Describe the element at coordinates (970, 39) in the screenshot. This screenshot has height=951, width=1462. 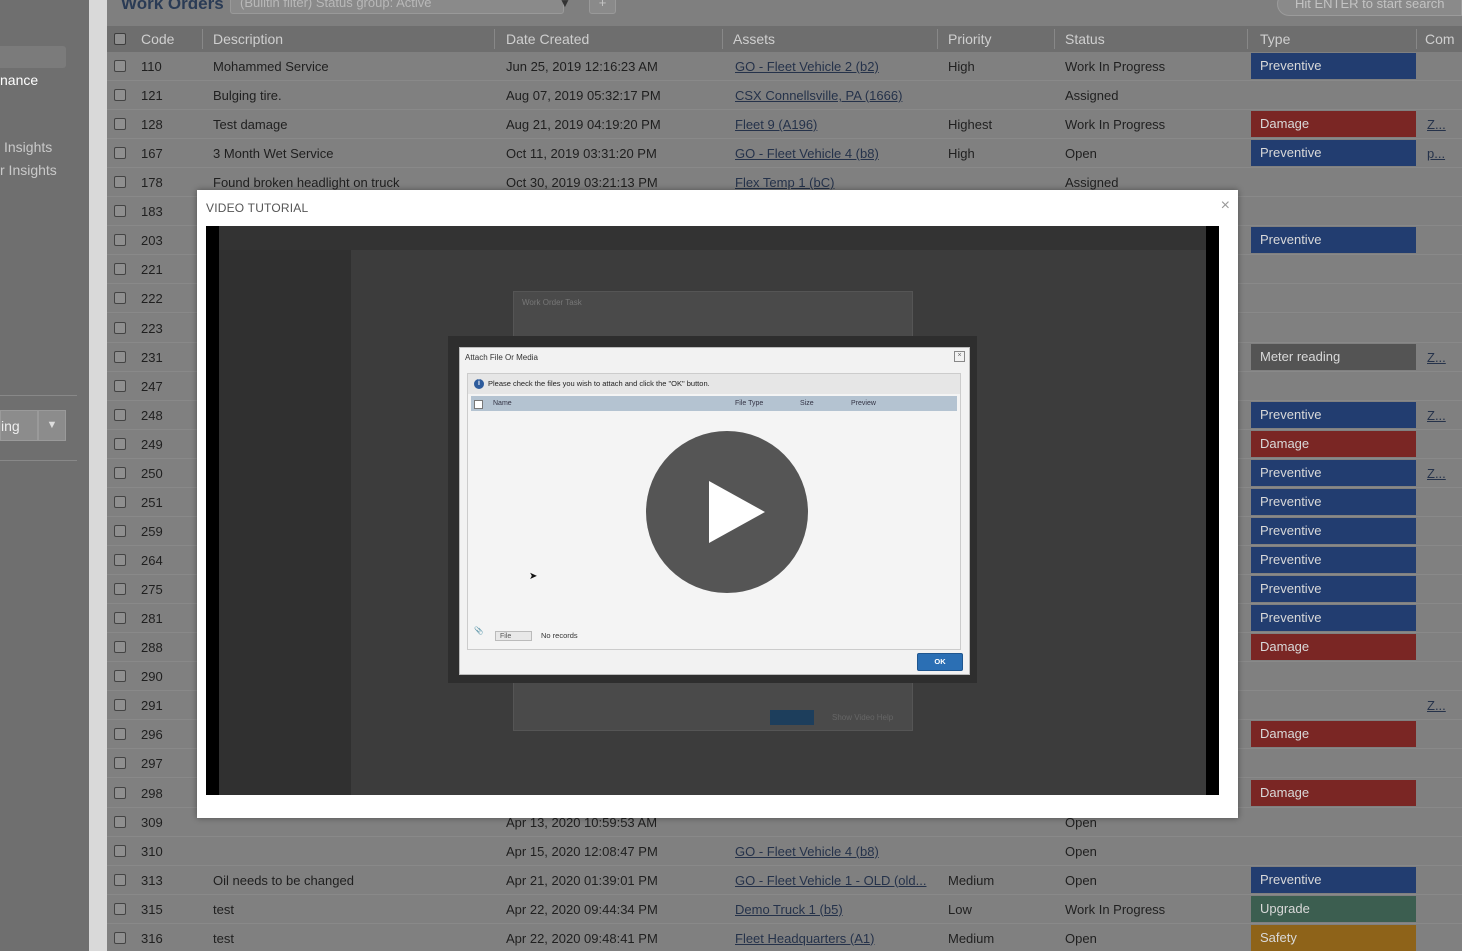
I see `column-header-priority: Priority` at that location.